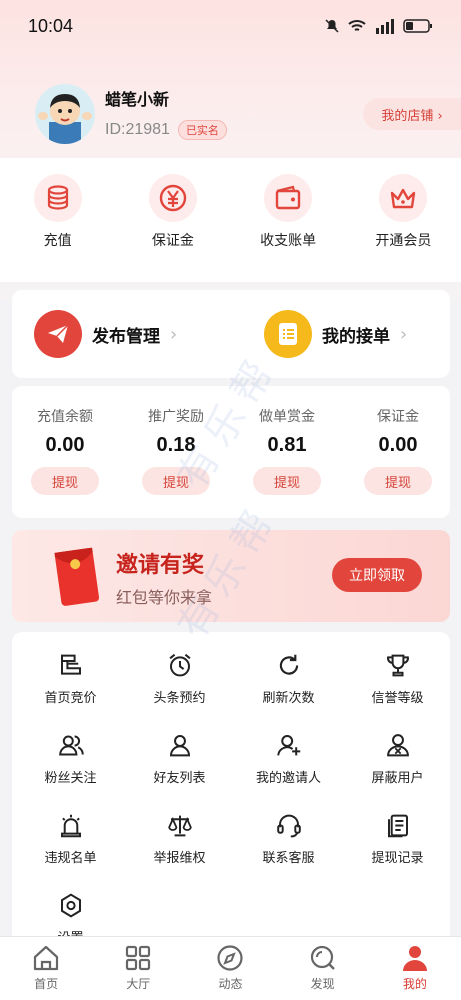 This screenshot has width=461, height=1000. I want to click on user-id: ID:21981, so click(137, 129).